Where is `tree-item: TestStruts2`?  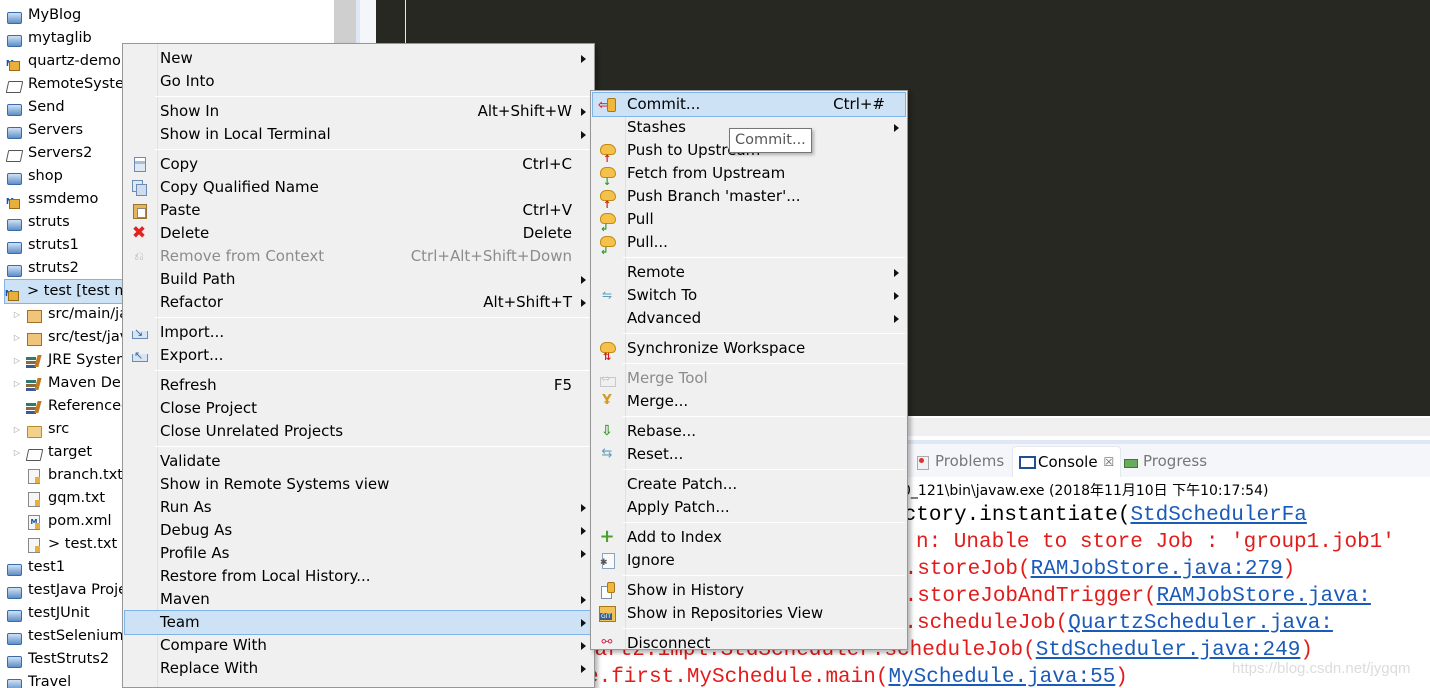 tree-item: TestStruts2 is located at coordinates (57, 659).